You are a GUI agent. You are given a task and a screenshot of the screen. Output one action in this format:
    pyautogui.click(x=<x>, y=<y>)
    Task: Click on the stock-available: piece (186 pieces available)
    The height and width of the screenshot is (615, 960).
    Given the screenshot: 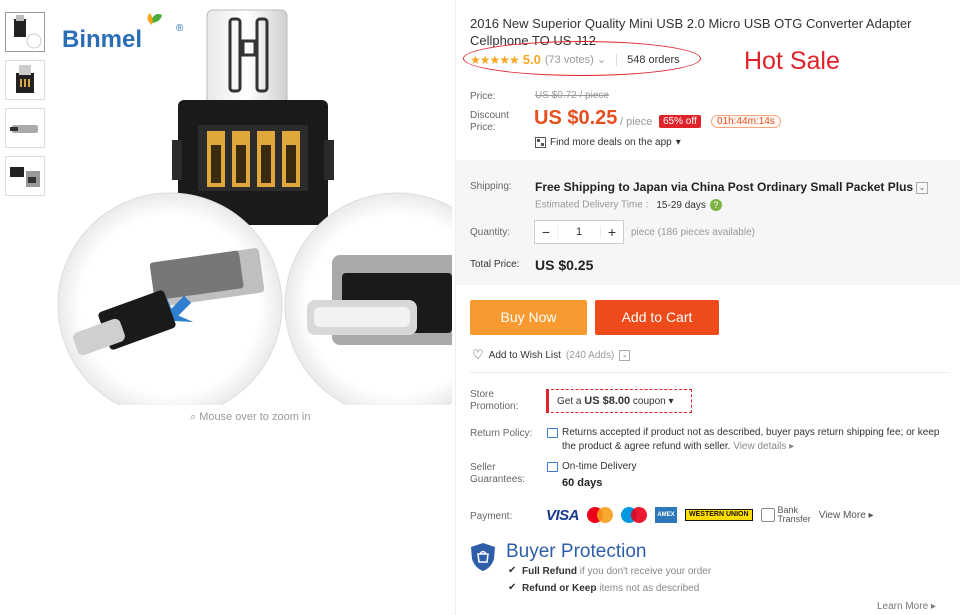 What is the action you would take?
    pyautogui.click(x=693, y=232)
    